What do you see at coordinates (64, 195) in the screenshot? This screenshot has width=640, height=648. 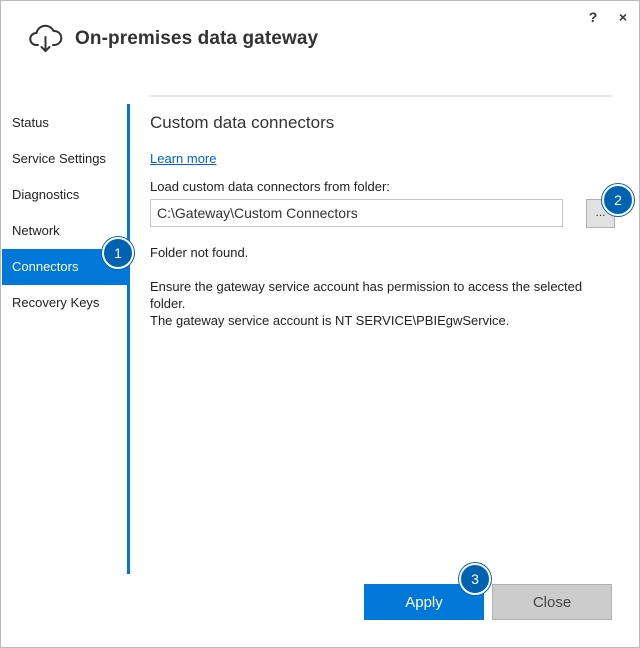 I see `sidebar-item-diagnostics: Diagnostics` at bounding box center [64, 195].